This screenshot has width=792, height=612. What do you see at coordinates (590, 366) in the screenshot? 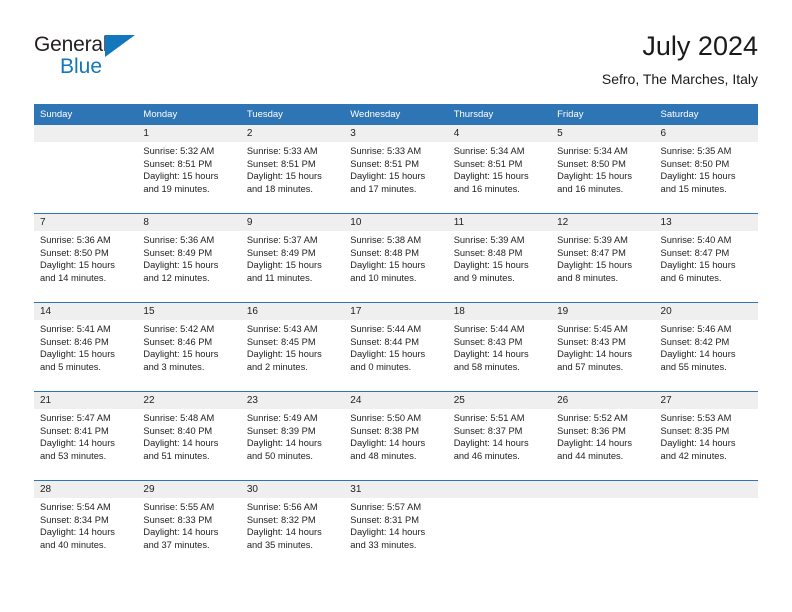
I see `daylight-duration-line2: and 57 minutes.` at bounding box center [590, 366].